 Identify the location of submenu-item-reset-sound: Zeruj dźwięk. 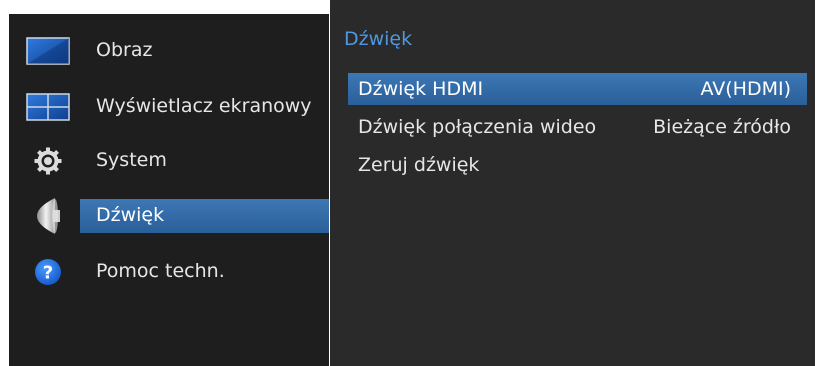
(577, 165).